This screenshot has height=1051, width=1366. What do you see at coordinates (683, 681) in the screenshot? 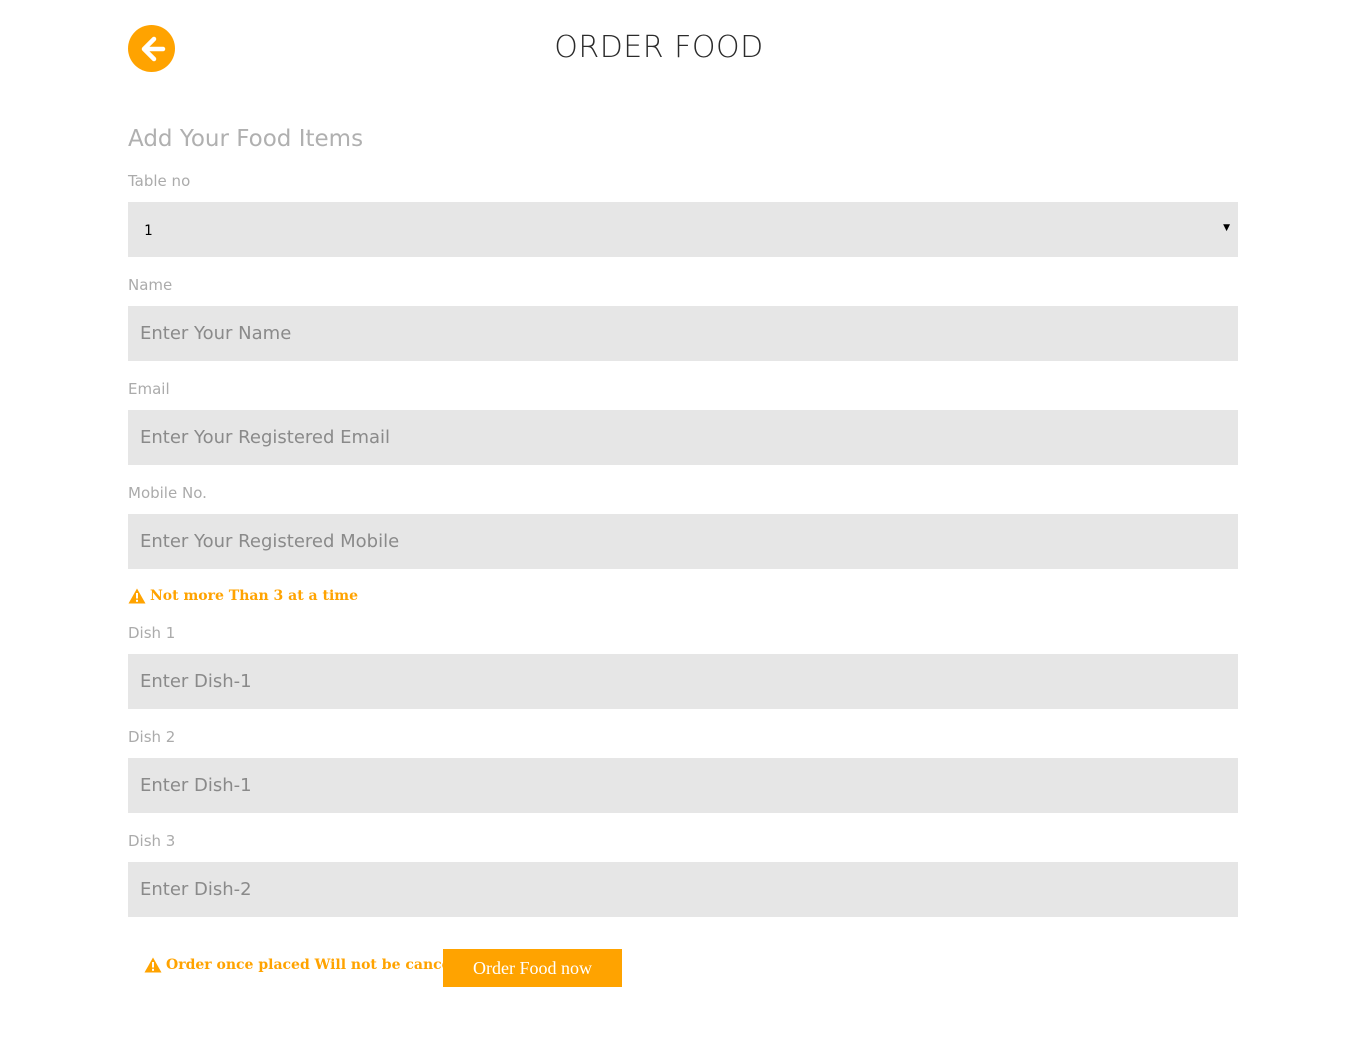
I see `dish-1-input` at bounding box center [683, 681].